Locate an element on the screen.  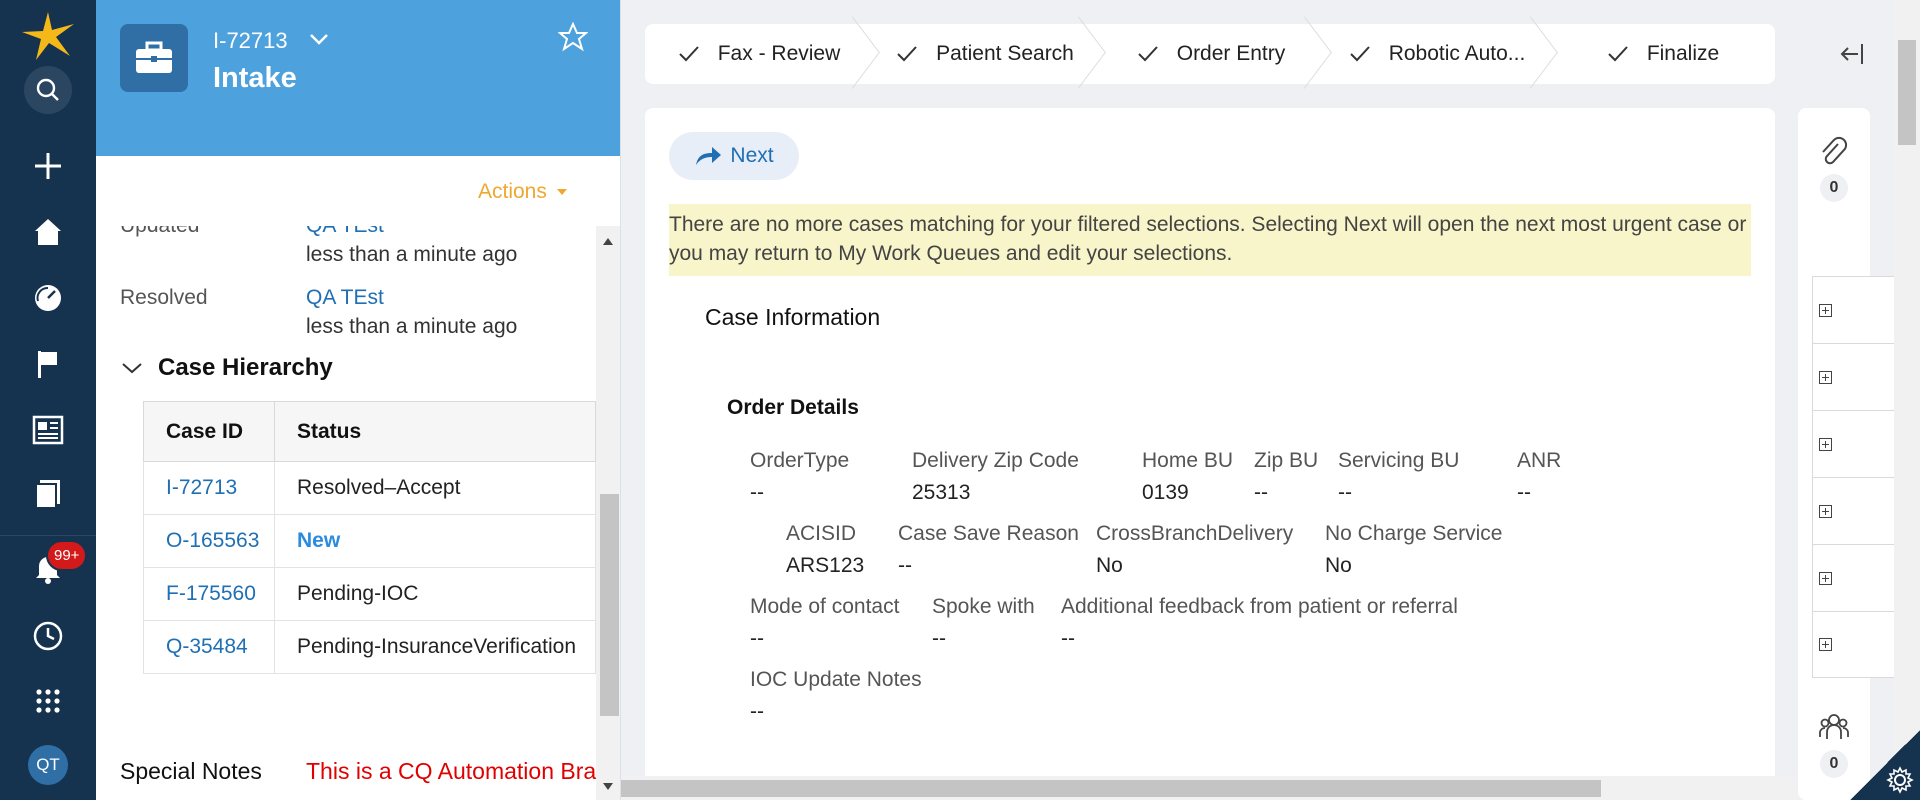
table-row: Q-35484 Pending-InsuranceVerification is located at coordinates (369, 647).